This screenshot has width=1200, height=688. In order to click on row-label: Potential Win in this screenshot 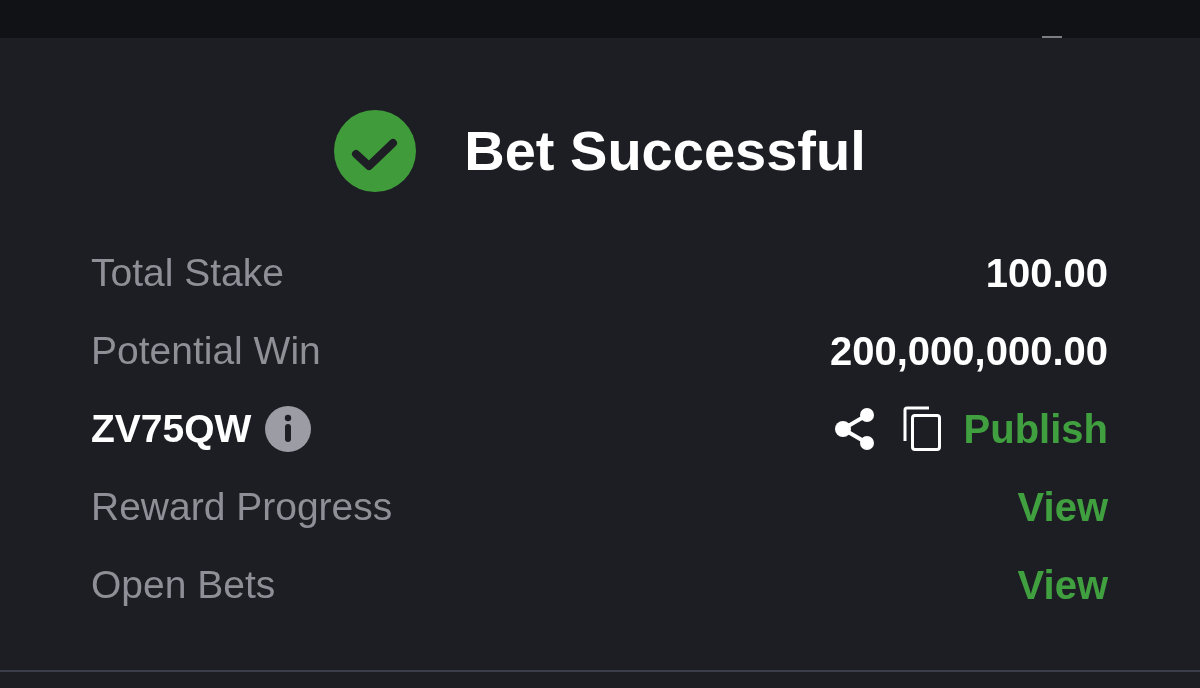, I will do `click(206, 350)`.